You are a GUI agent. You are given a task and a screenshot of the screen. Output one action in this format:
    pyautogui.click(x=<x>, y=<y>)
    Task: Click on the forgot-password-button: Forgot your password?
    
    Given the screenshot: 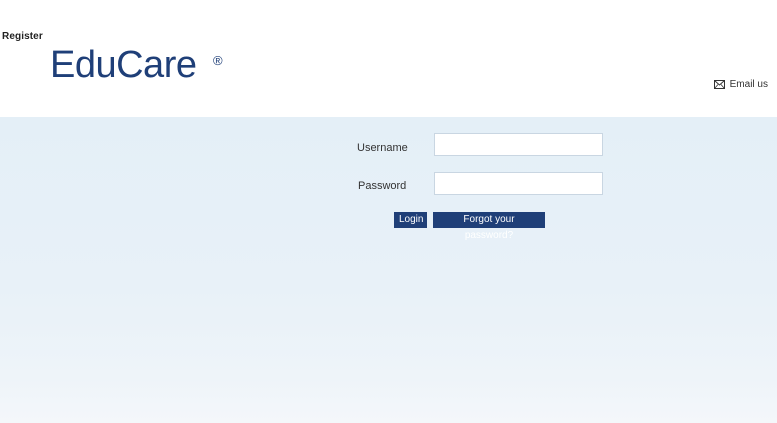 What is the action you would take?
    pyautogui.click(x=489, y=226)
    